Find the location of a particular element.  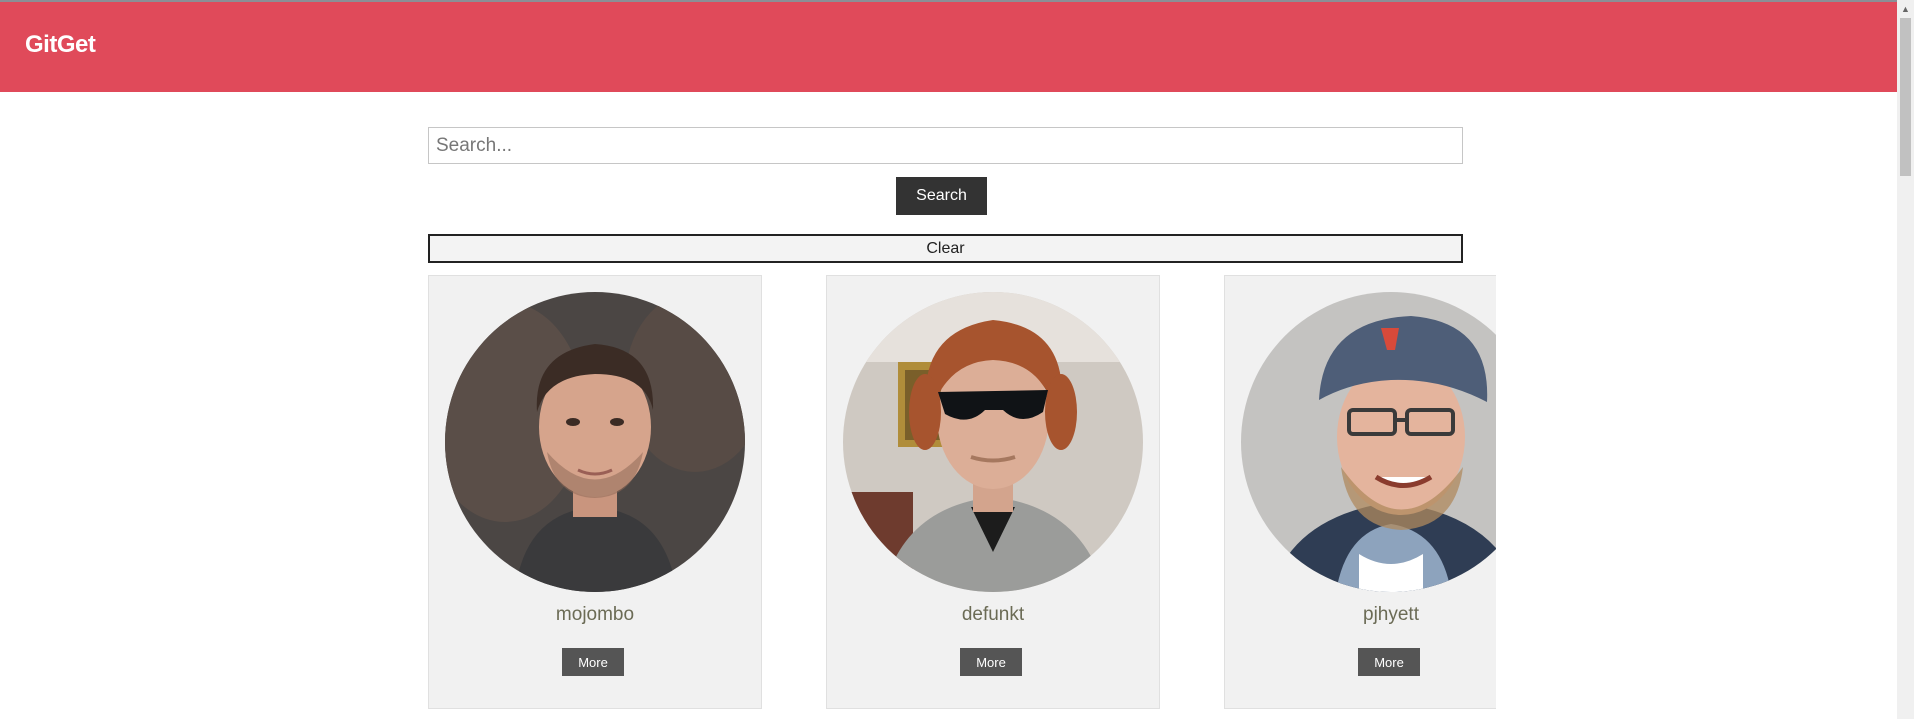

search-button: Search is located at coordinates (941, 196).